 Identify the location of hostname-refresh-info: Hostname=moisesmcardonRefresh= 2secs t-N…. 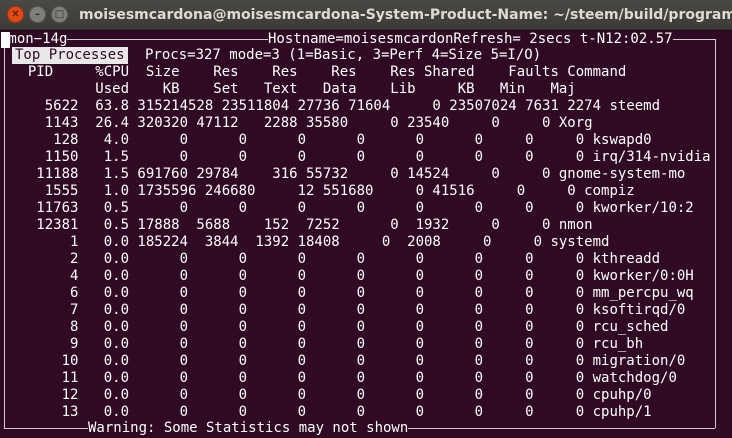
(470, 39).